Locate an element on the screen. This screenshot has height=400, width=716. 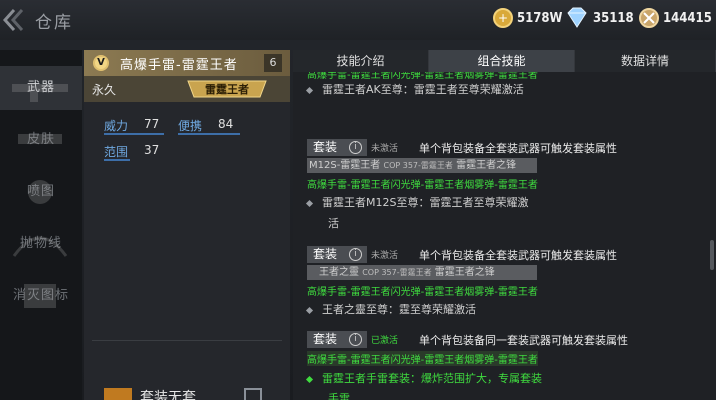
kill-icon is located at coordinates (40, 296).